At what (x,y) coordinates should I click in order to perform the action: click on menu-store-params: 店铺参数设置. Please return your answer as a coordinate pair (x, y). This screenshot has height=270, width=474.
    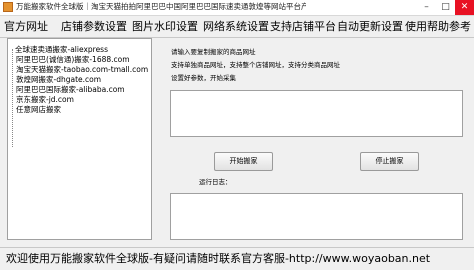
    Looking at the image, I should click on (94, 26).